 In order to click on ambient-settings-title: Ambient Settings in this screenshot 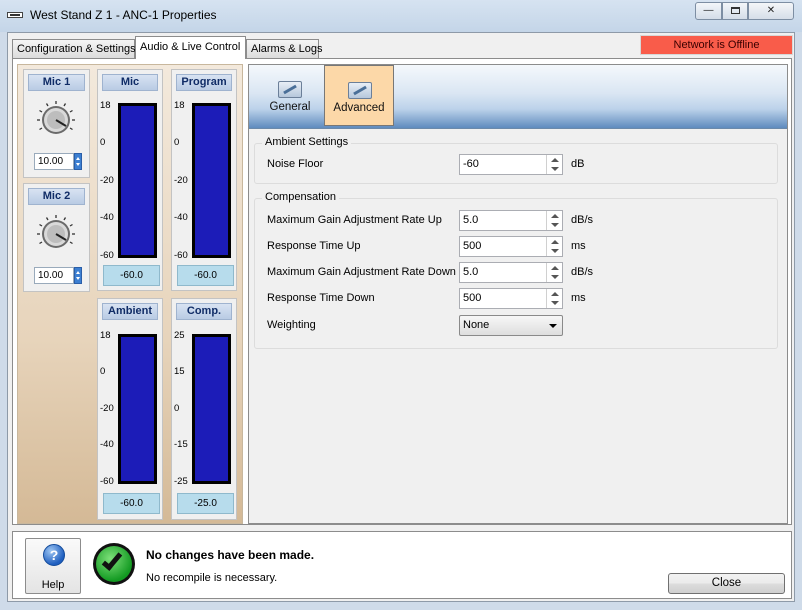, I will do `click(307, 142)`.